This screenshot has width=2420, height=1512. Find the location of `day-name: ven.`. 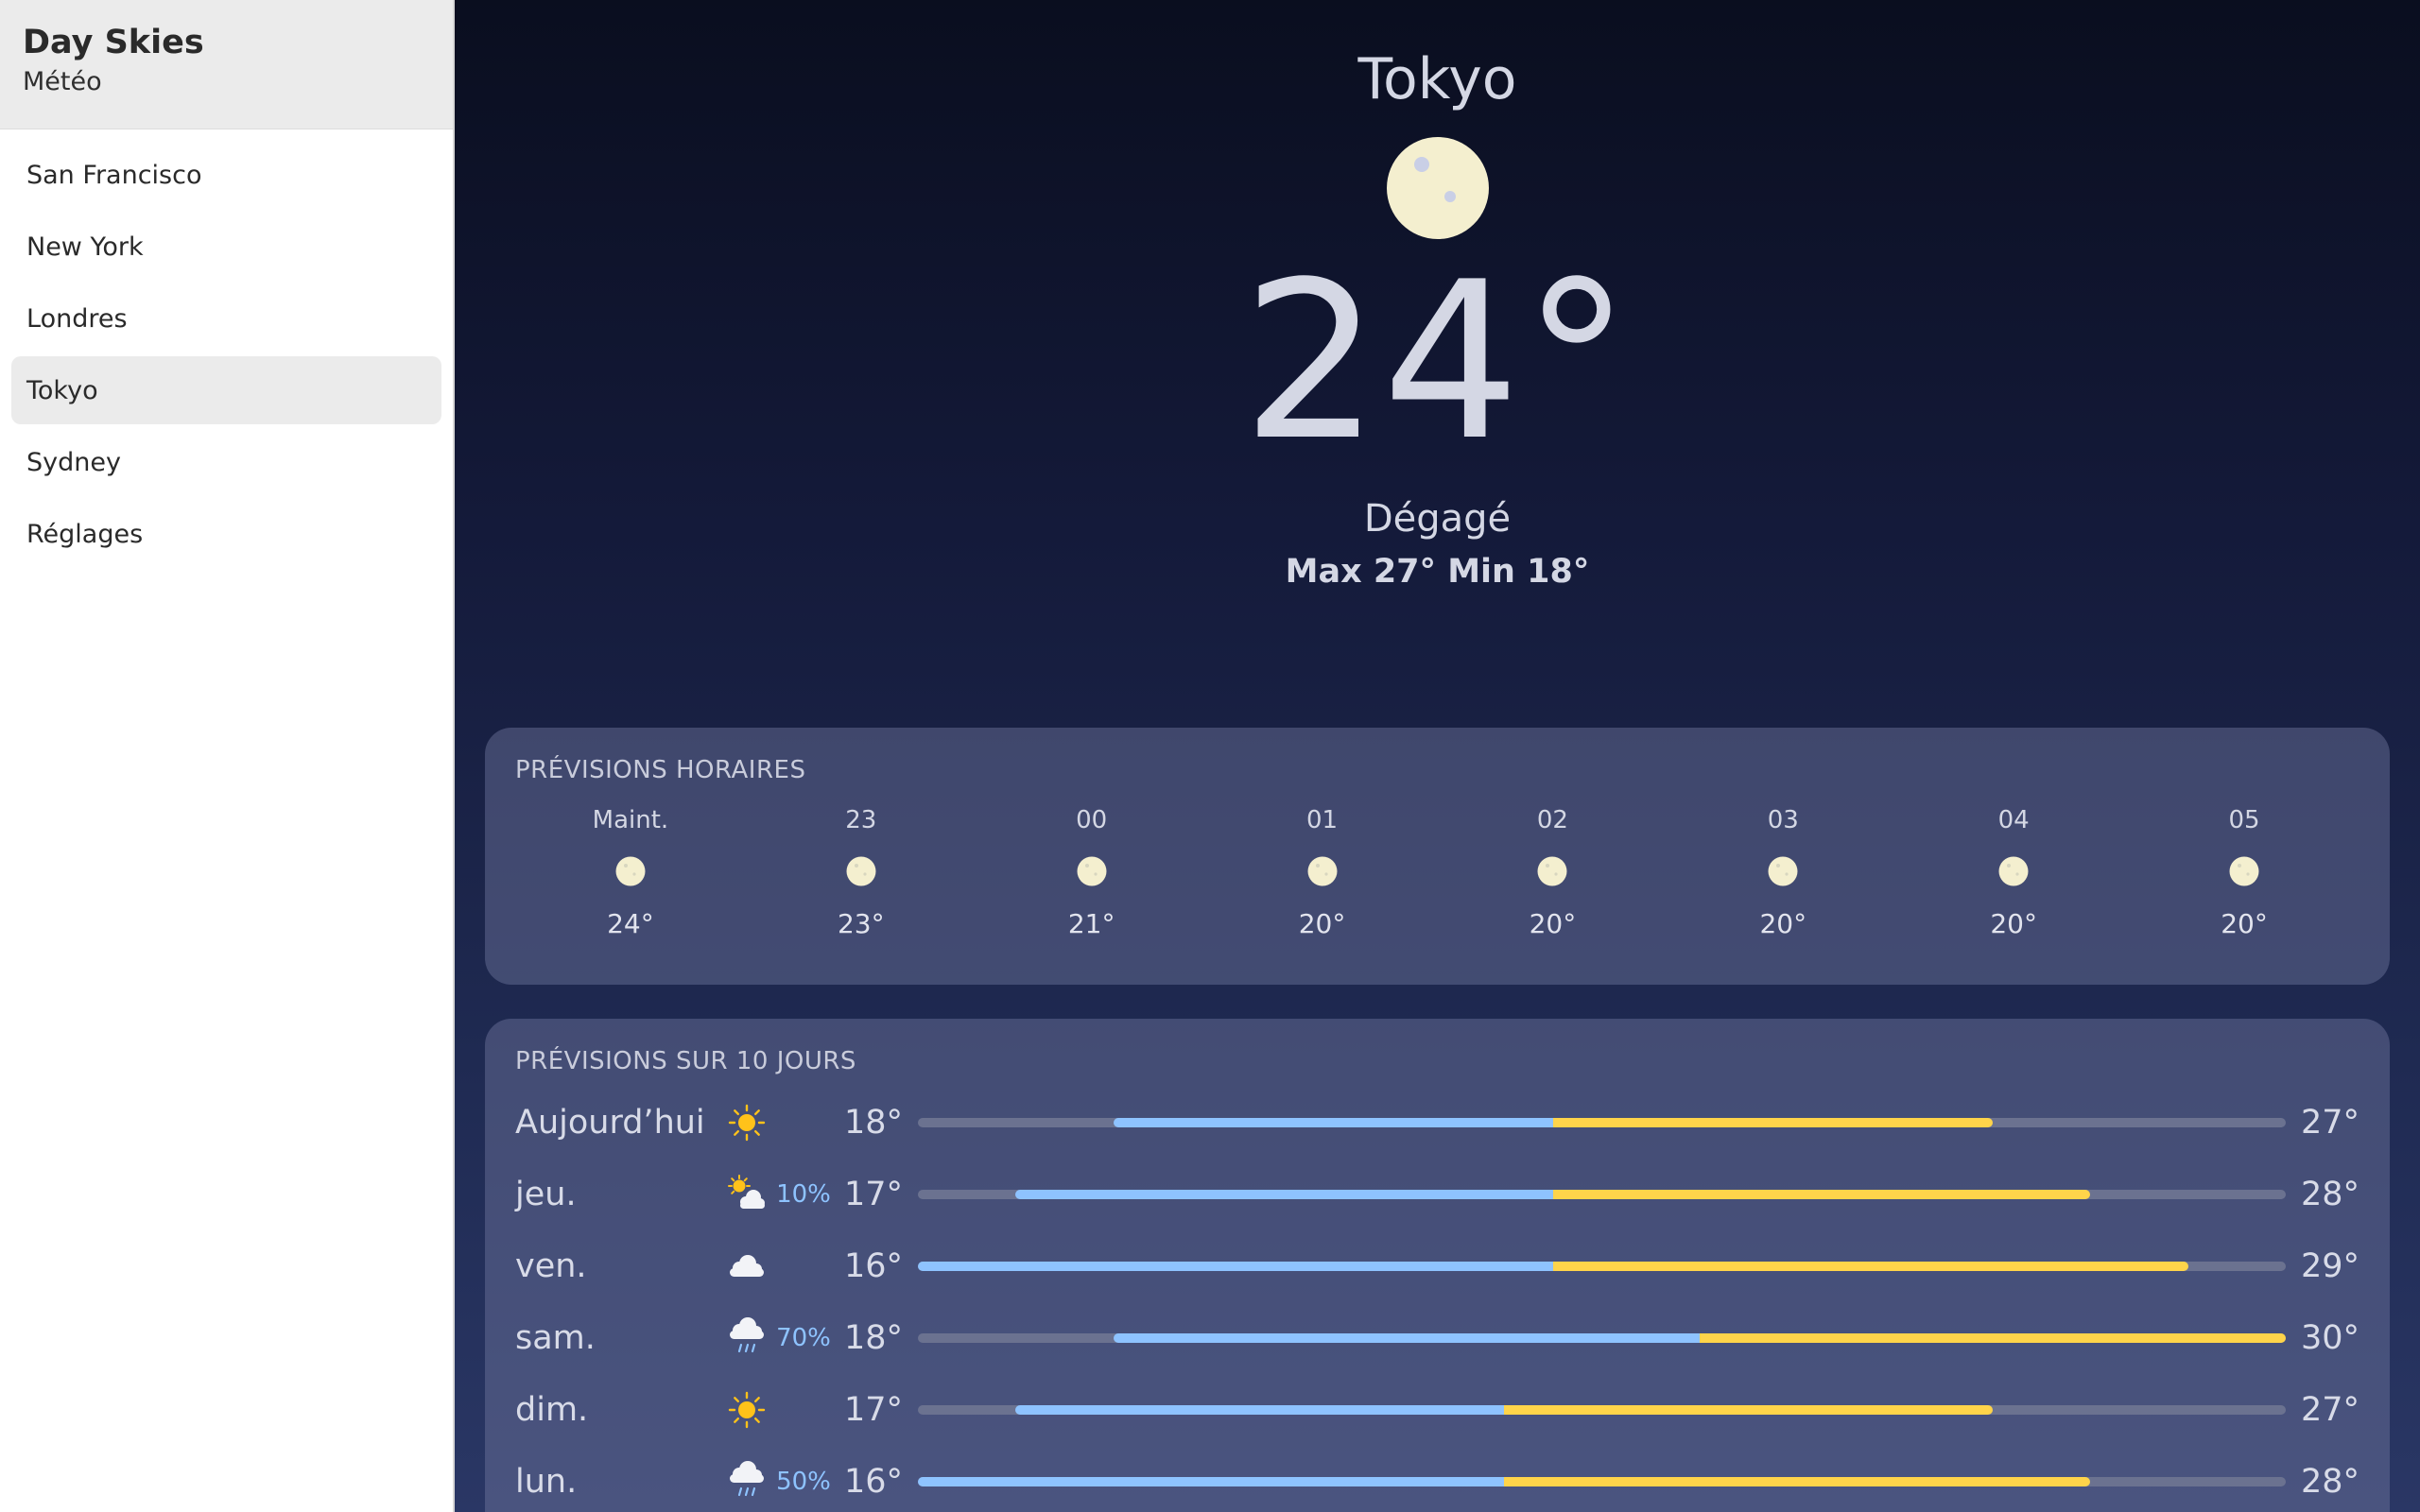

day-name: ven. is located at coordinates (551, 1266).